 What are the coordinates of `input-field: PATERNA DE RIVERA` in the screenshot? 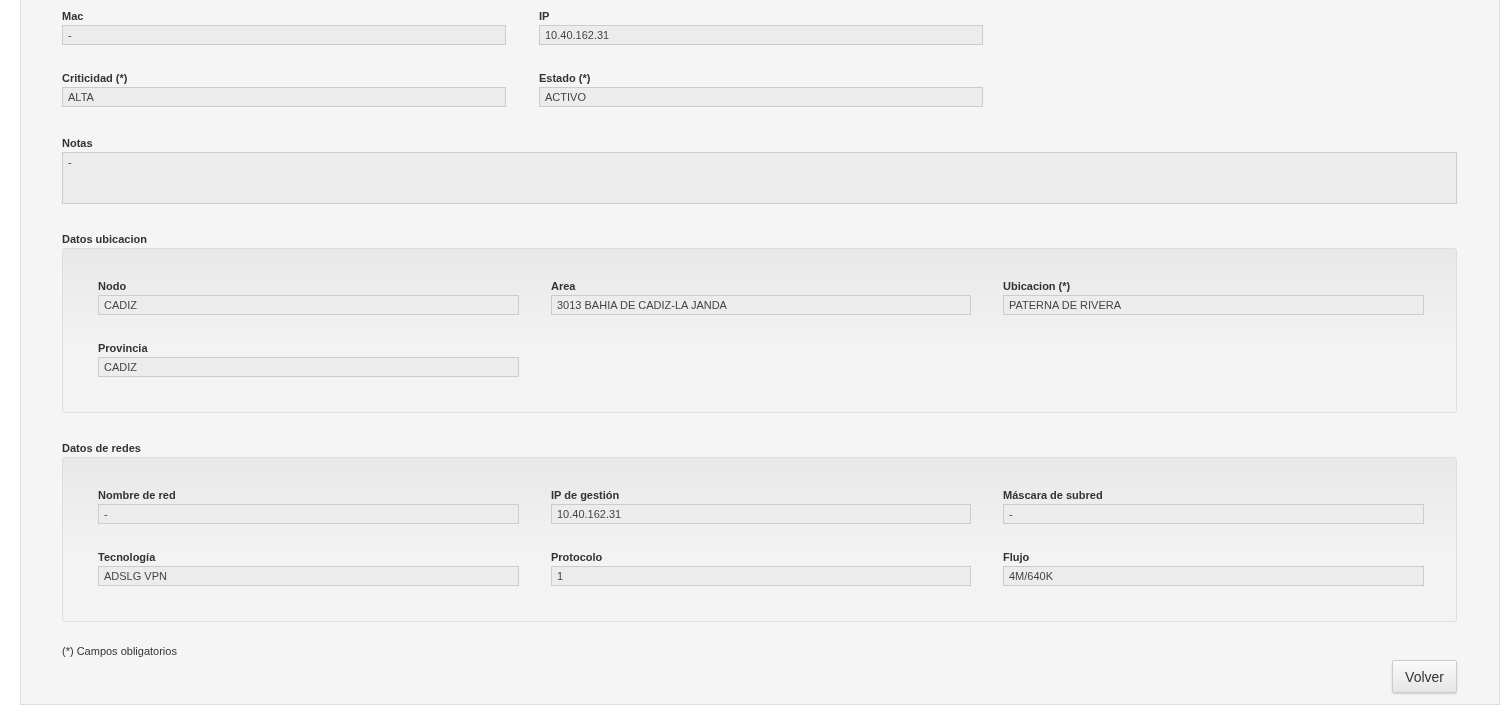 It's located at (1213, 305).